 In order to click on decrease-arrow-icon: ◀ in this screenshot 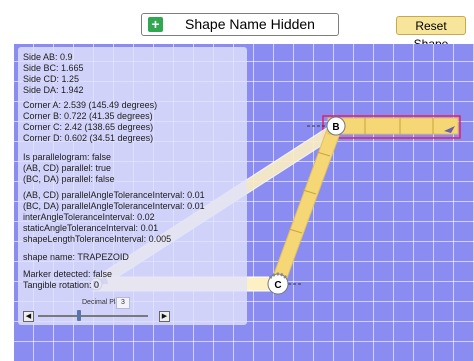, I will do `click(28, 316)`.